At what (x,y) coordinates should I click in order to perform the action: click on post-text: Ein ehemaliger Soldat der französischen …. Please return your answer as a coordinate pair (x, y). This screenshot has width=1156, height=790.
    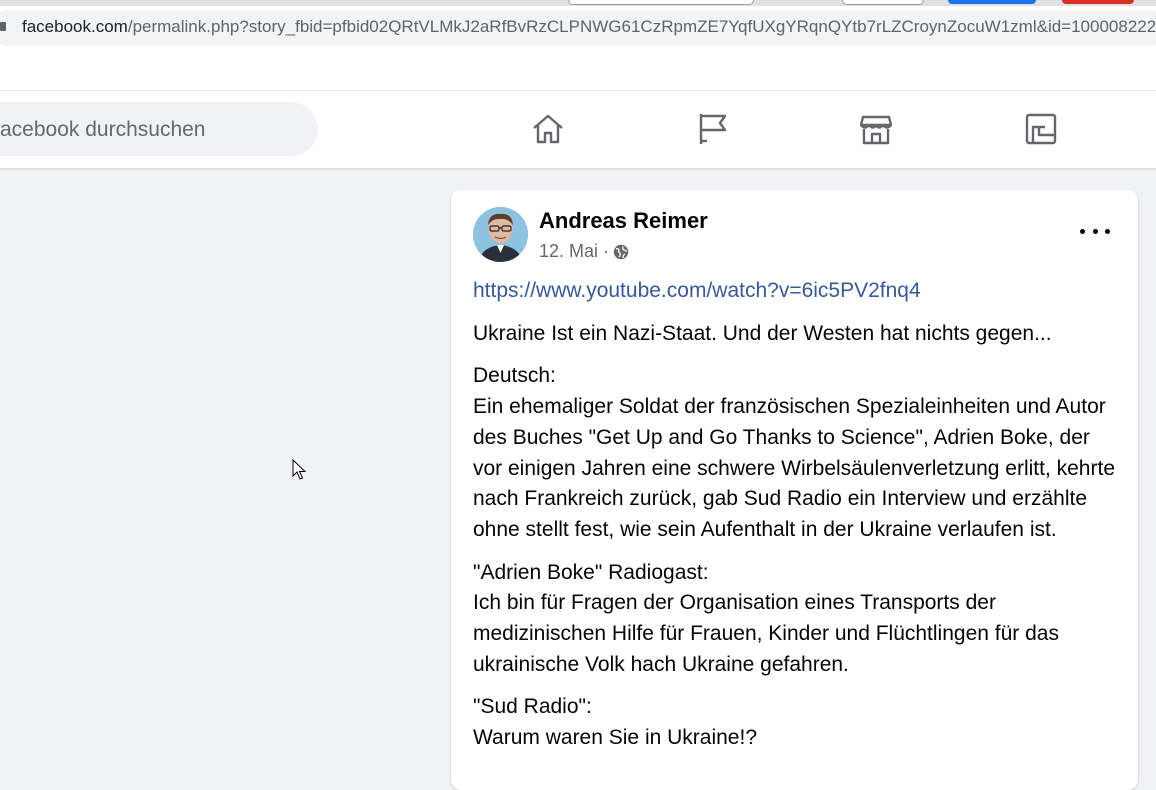
    Looking at the image, I should click on (794, 468).